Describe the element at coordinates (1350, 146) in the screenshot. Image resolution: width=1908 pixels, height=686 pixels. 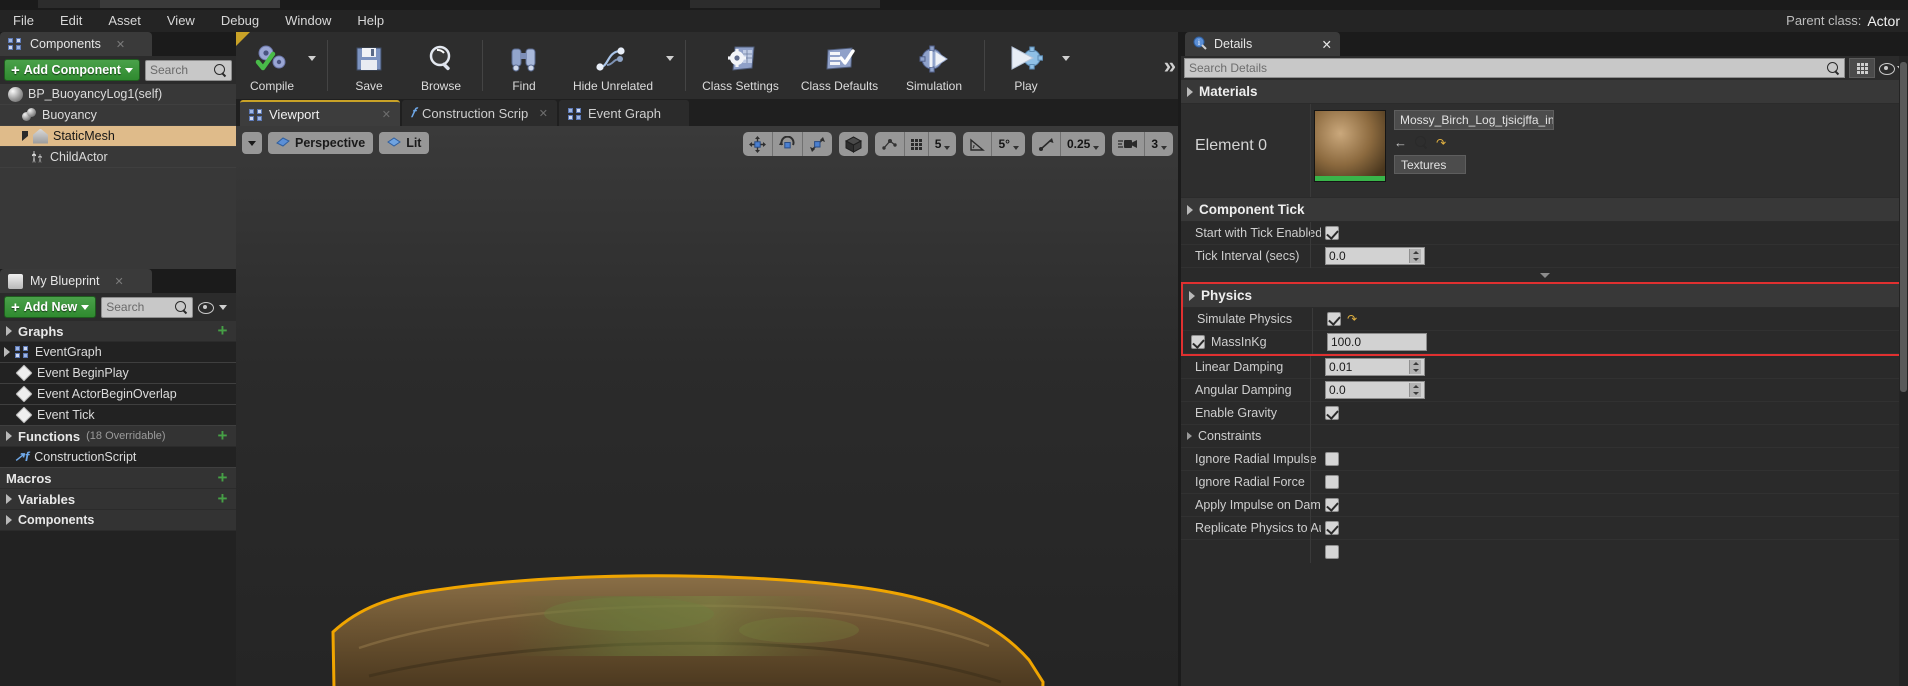
I see `material-thumbnail` at that location.